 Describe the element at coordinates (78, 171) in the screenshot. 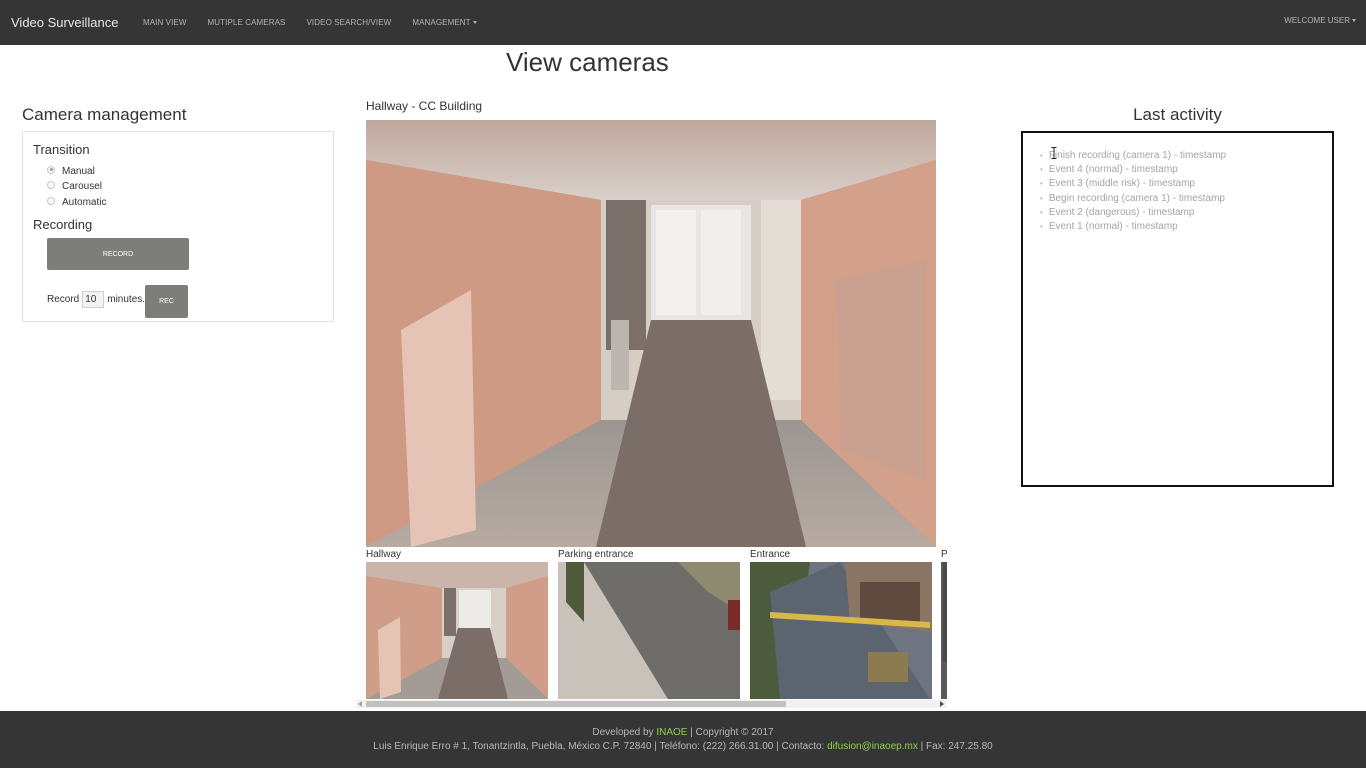

I see `radio-manual-label: Manual` at that location.